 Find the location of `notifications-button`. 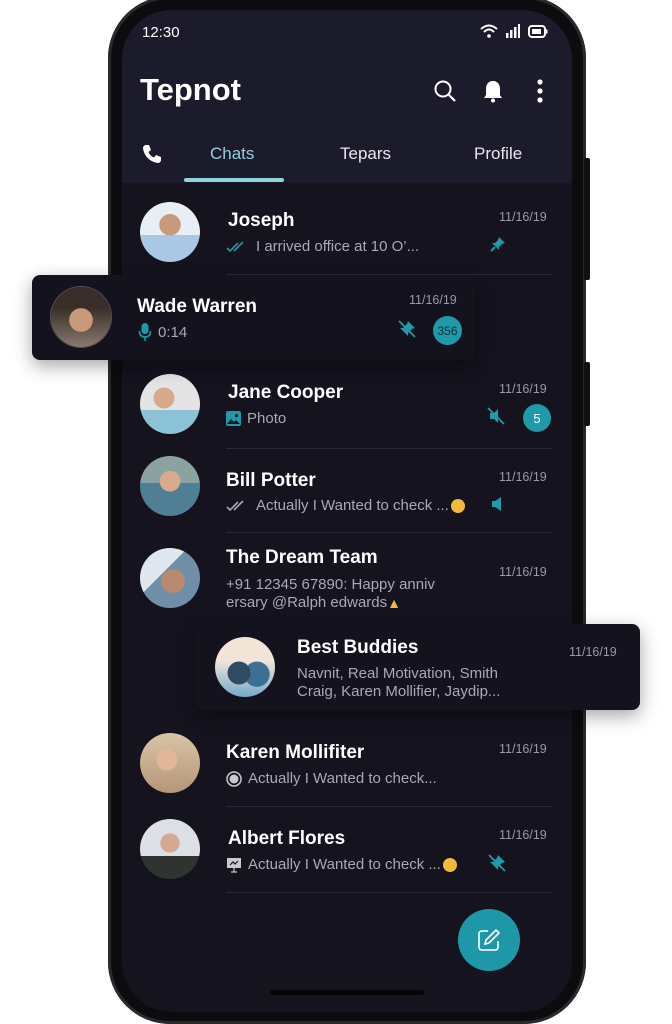

notifications-button is located at coordinates (493, 91).